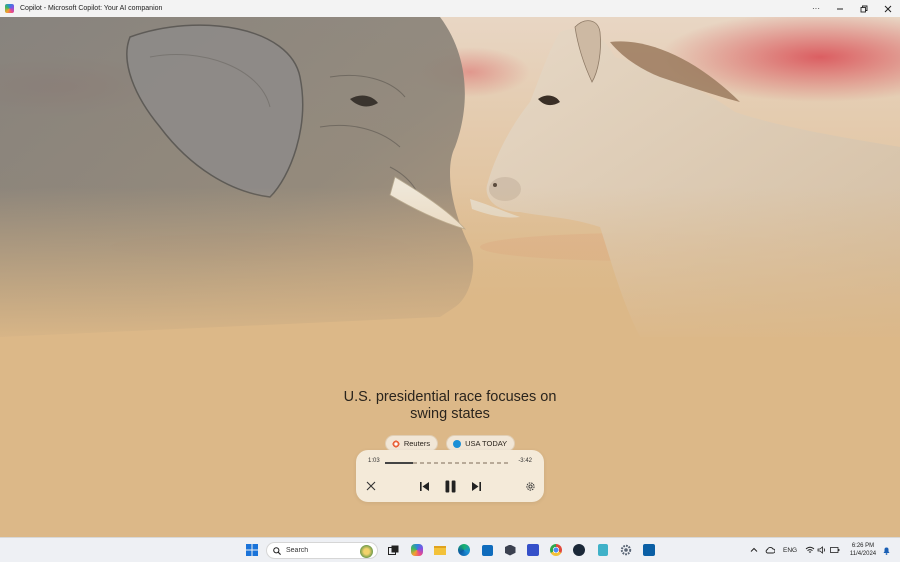 The width and height of the screenshot is (900, 562). I want to click on previous-button, so click(424, 486).